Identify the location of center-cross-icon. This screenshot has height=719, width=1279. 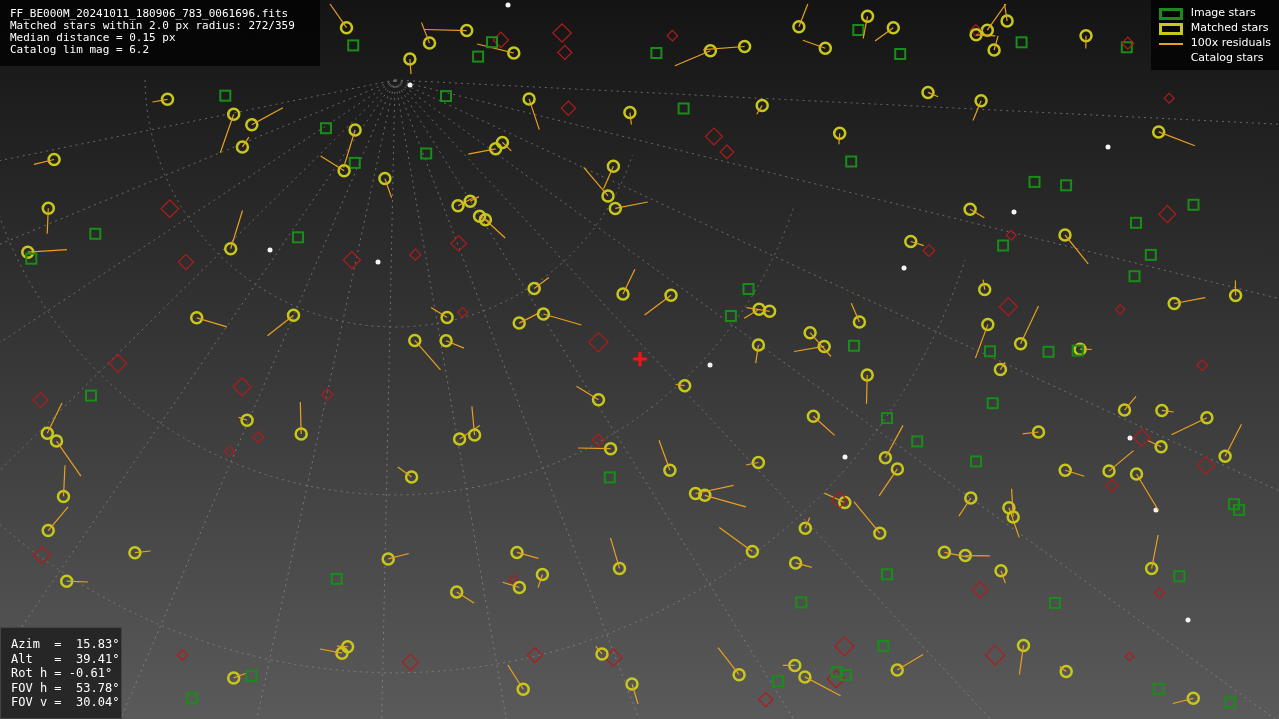
(640, 359).